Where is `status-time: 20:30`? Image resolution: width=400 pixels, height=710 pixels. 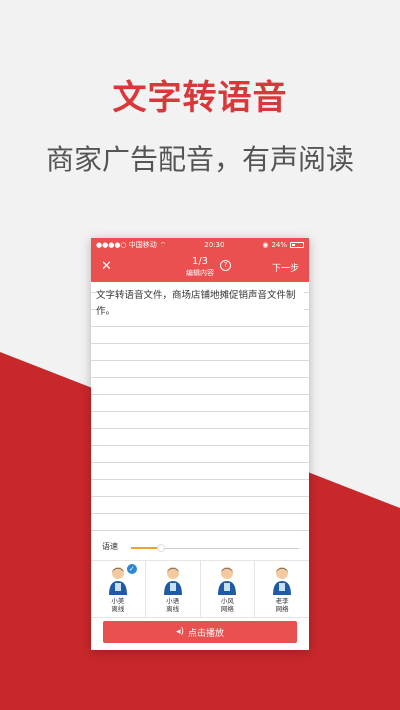 status-time: 20:30 is located at coordinates (214, 245).